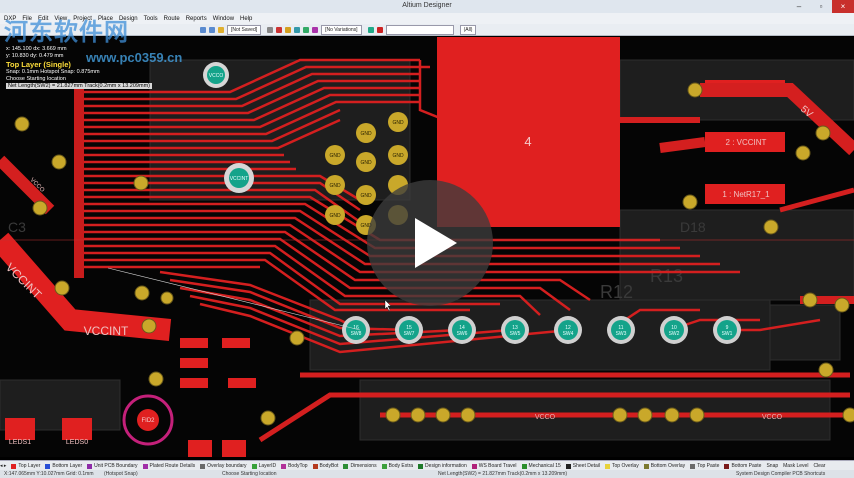 This screenshot has height=478, width=854. What do you see at coordinates (297, 29) in the screenshot?
I see `via-icon` at bounding box center [297, 29].